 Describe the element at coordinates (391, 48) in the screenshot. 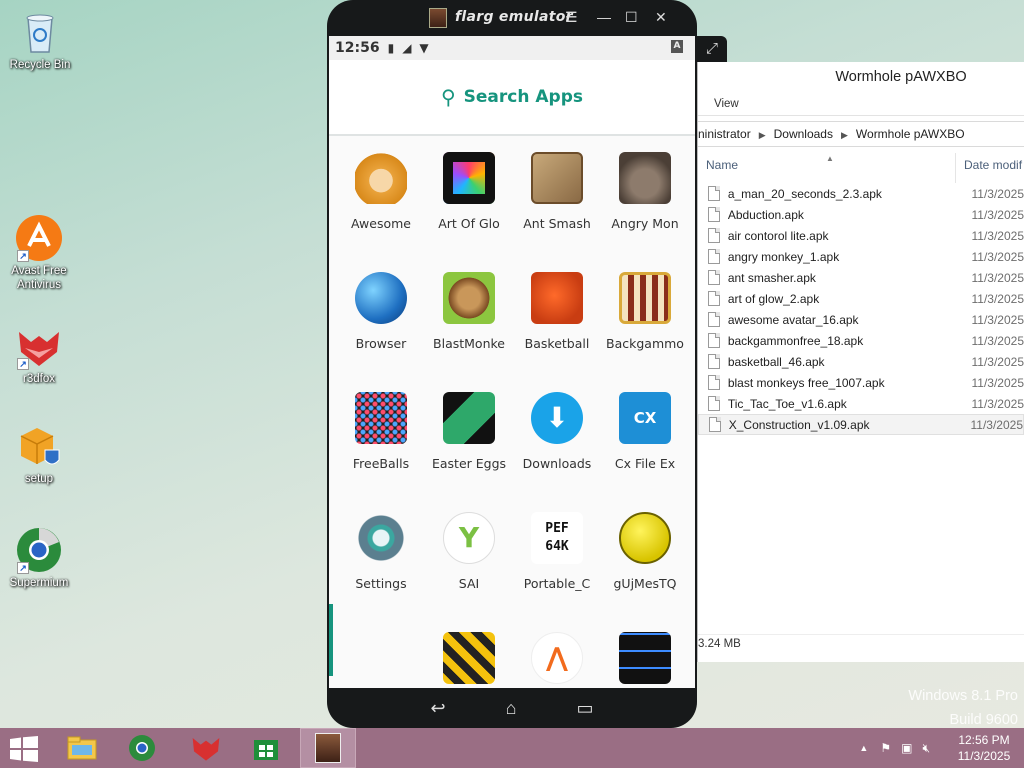

I see `battery-icon: ▮` at that location.